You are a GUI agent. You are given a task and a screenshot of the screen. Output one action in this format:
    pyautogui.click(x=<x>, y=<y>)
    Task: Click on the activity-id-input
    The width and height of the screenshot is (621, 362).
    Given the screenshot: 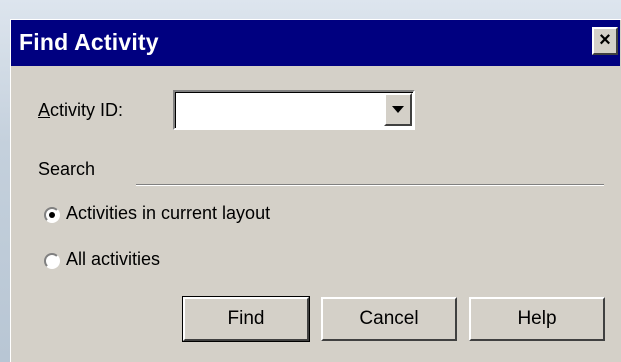 What is the action you would take?
    pyautogui.click(x=294, y=110)
    